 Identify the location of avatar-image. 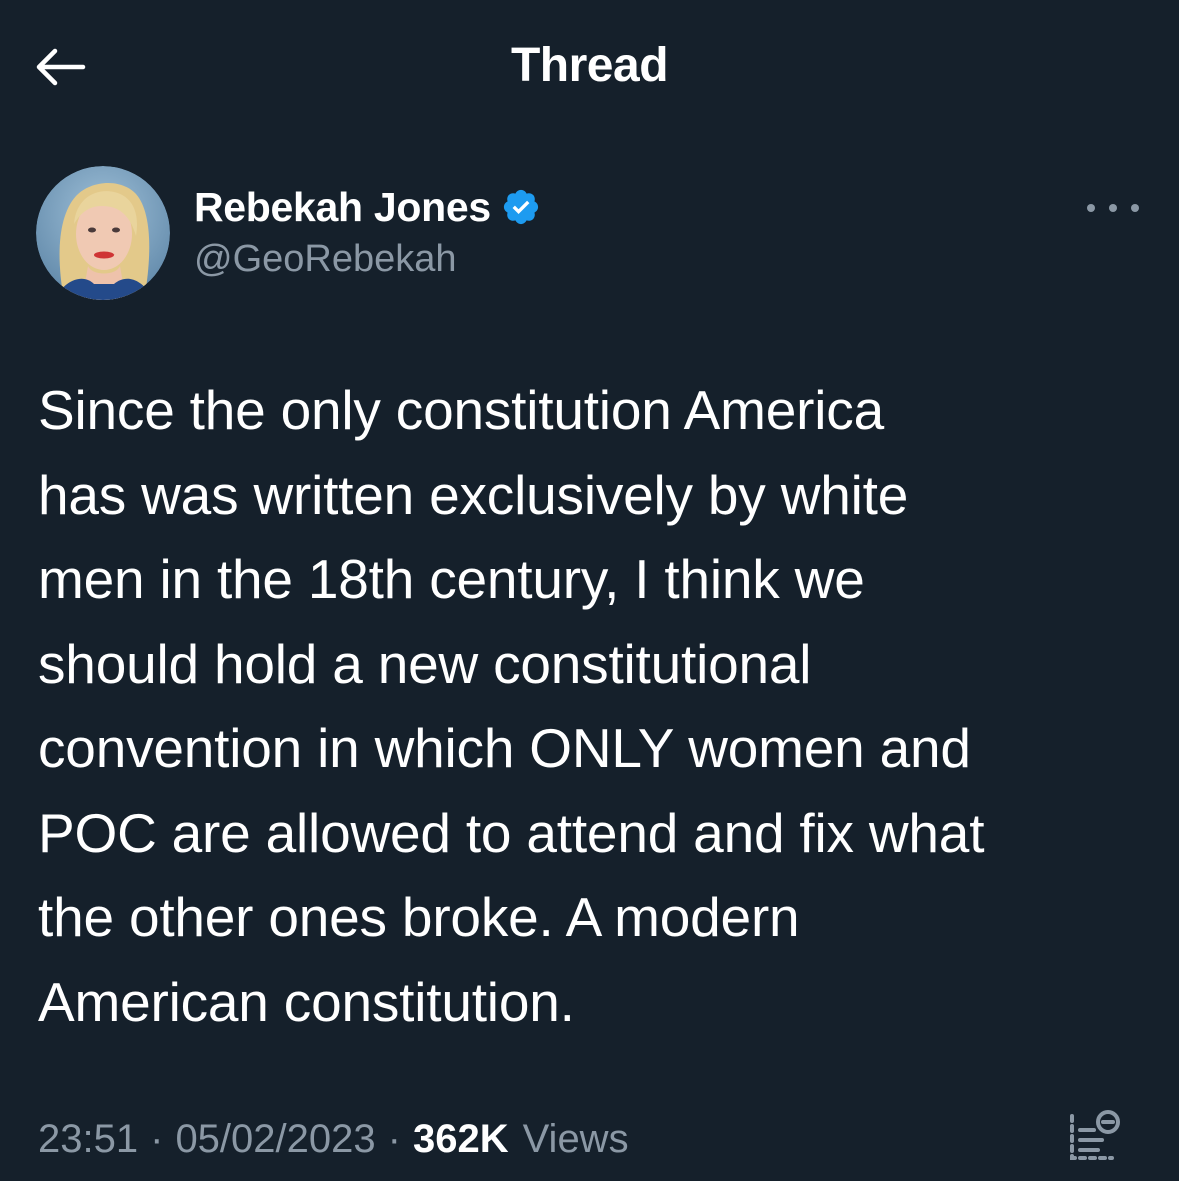
(103, 233).